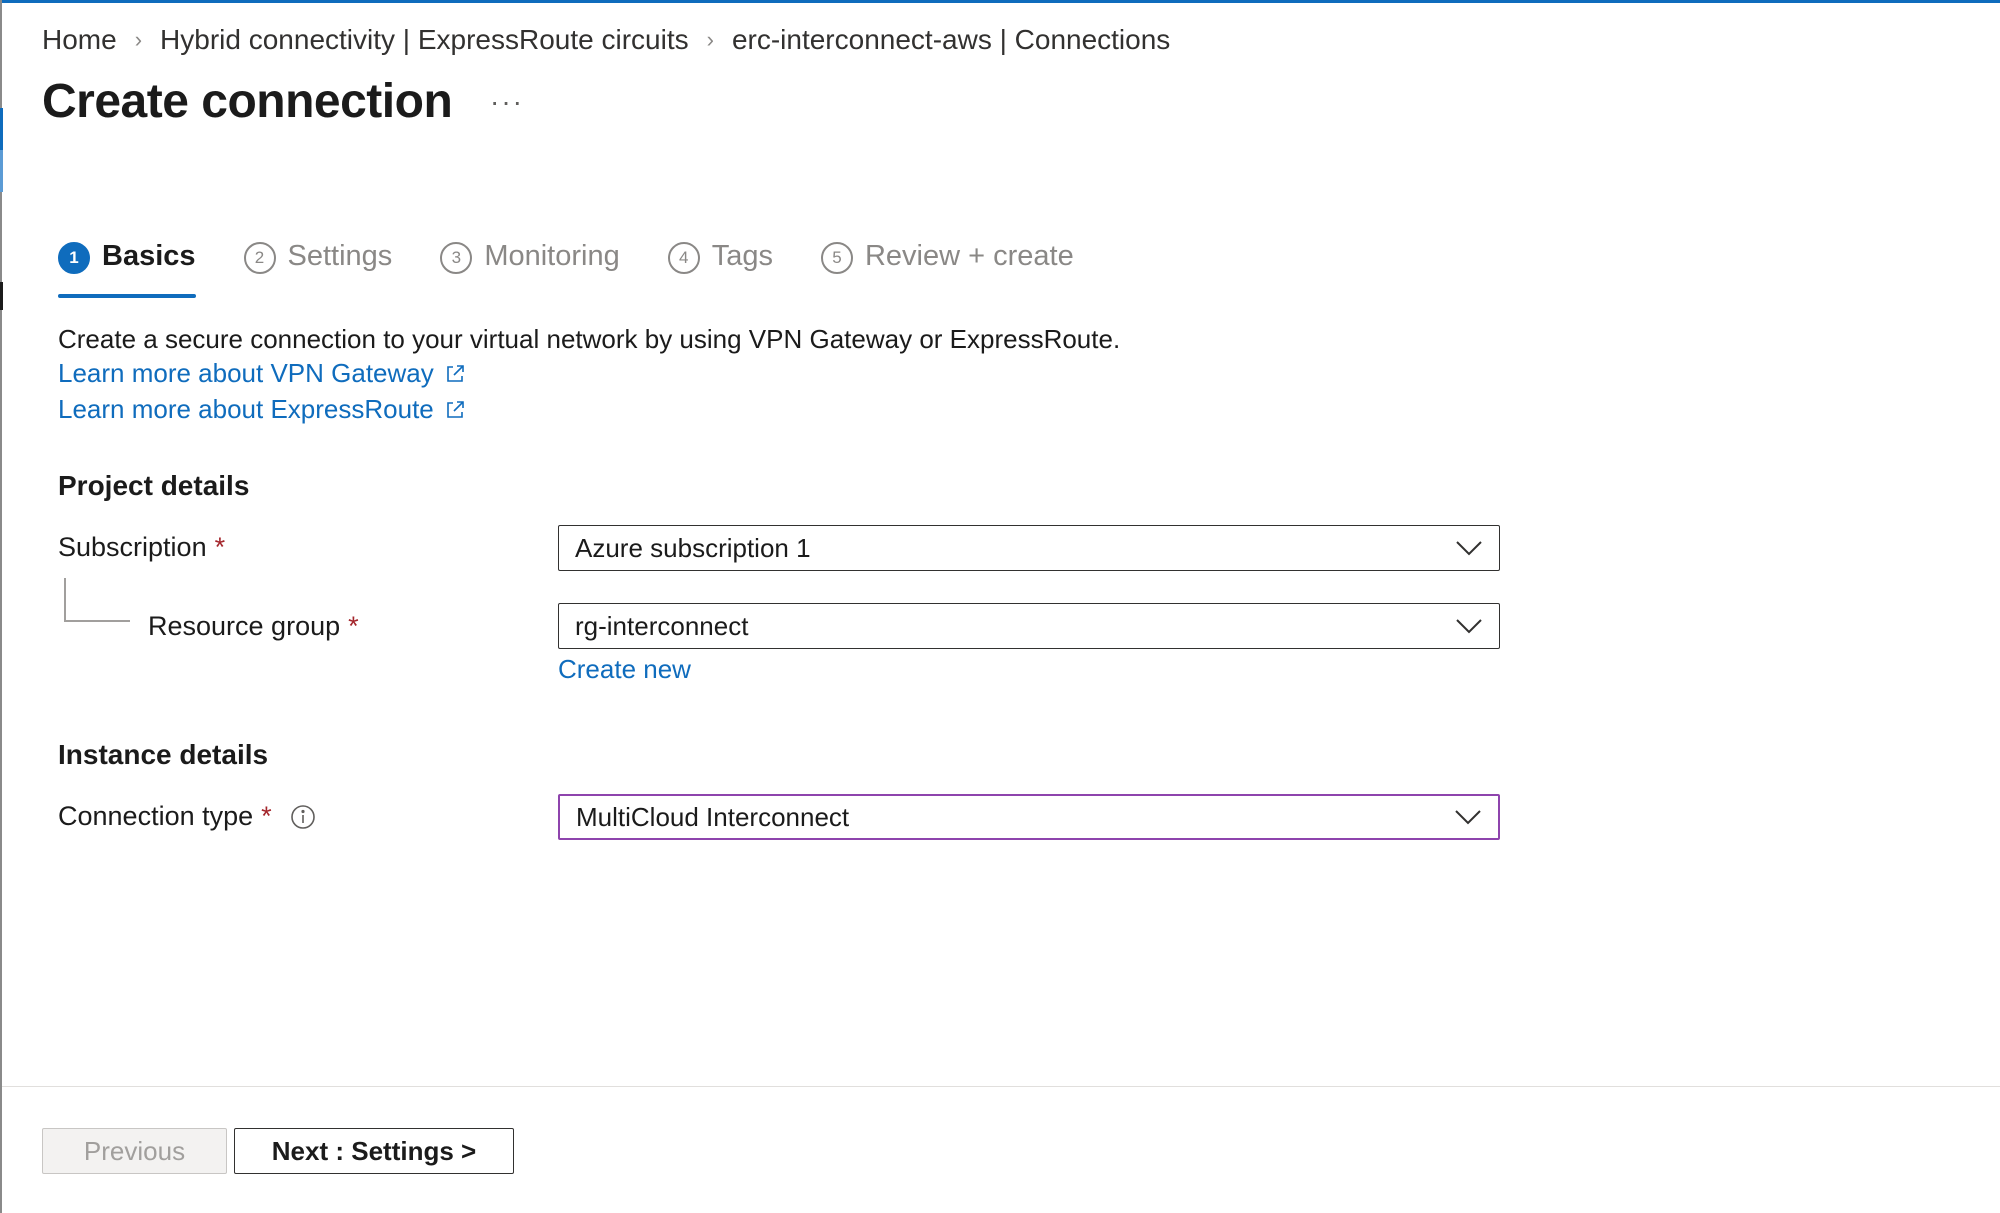 The width and height of the screenshot is (2000, 1213). Describe the element at coordinates (1029, 548) in the screenshot. I see `subscription-dropdown: Azure subscription 1` at that location.